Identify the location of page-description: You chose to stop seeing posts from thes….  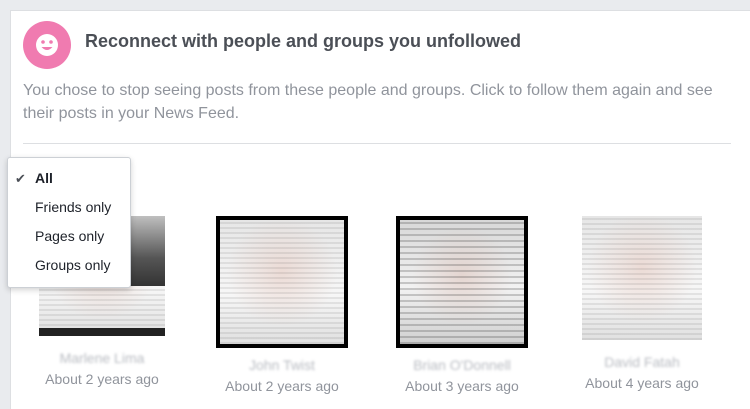
(368, 102).